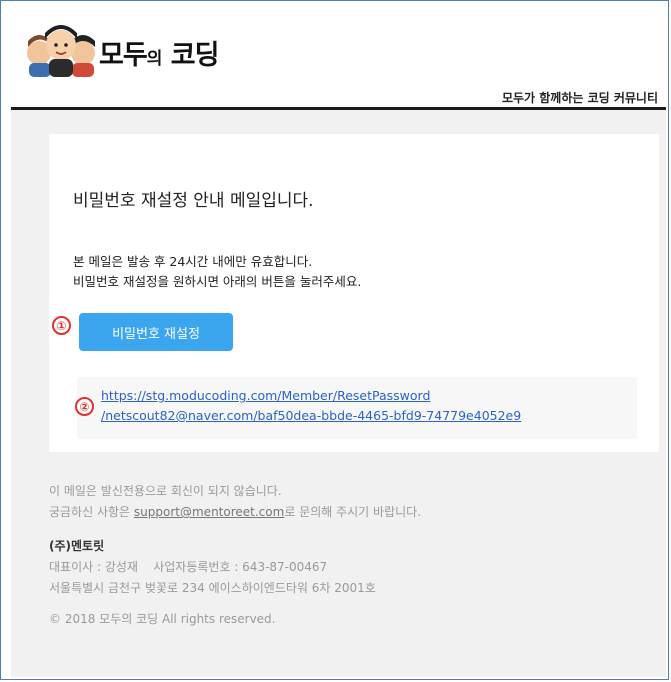  Describe the element at coordinates (165, 491) in the screenshot. I see `noreply-notice: 이 메일은 발신전용으로 회신이 되지 않습니다.` at that location.